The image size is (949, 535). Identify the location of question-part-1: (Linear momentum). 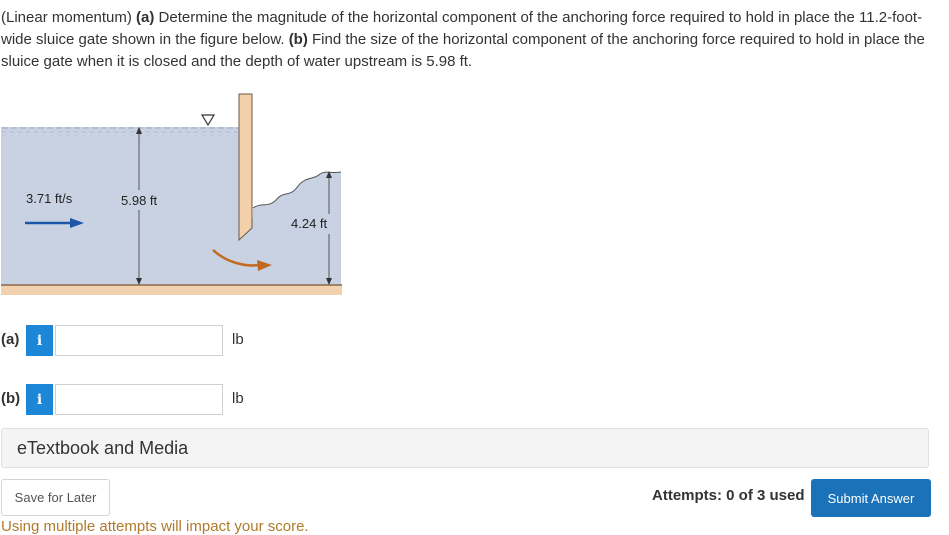
(69, 17).